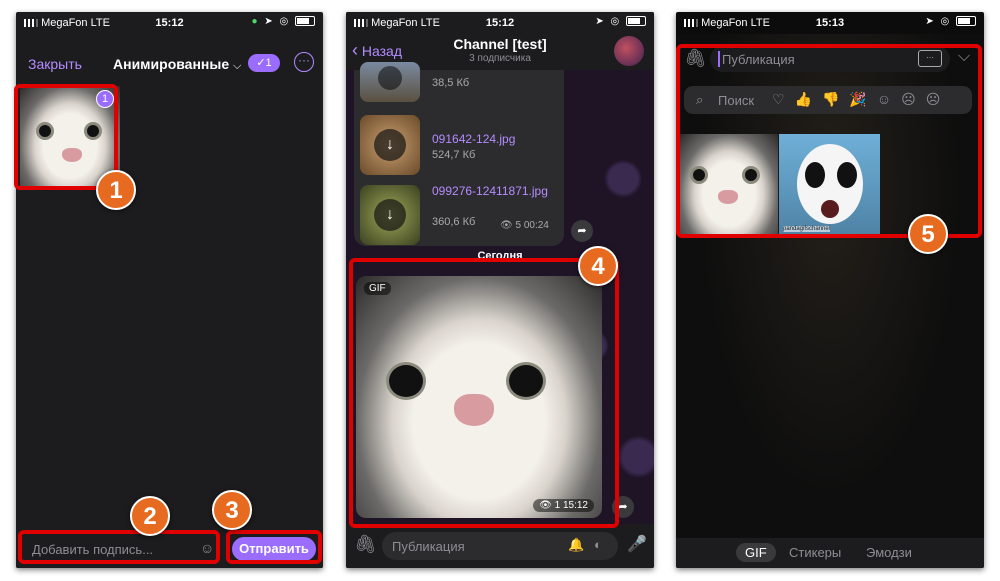  Describe the element at coordinates (169, 23) in the screenshot. I see `status-bar: MegaFon LTE 15:12 ● ➤ ◎` at that location.